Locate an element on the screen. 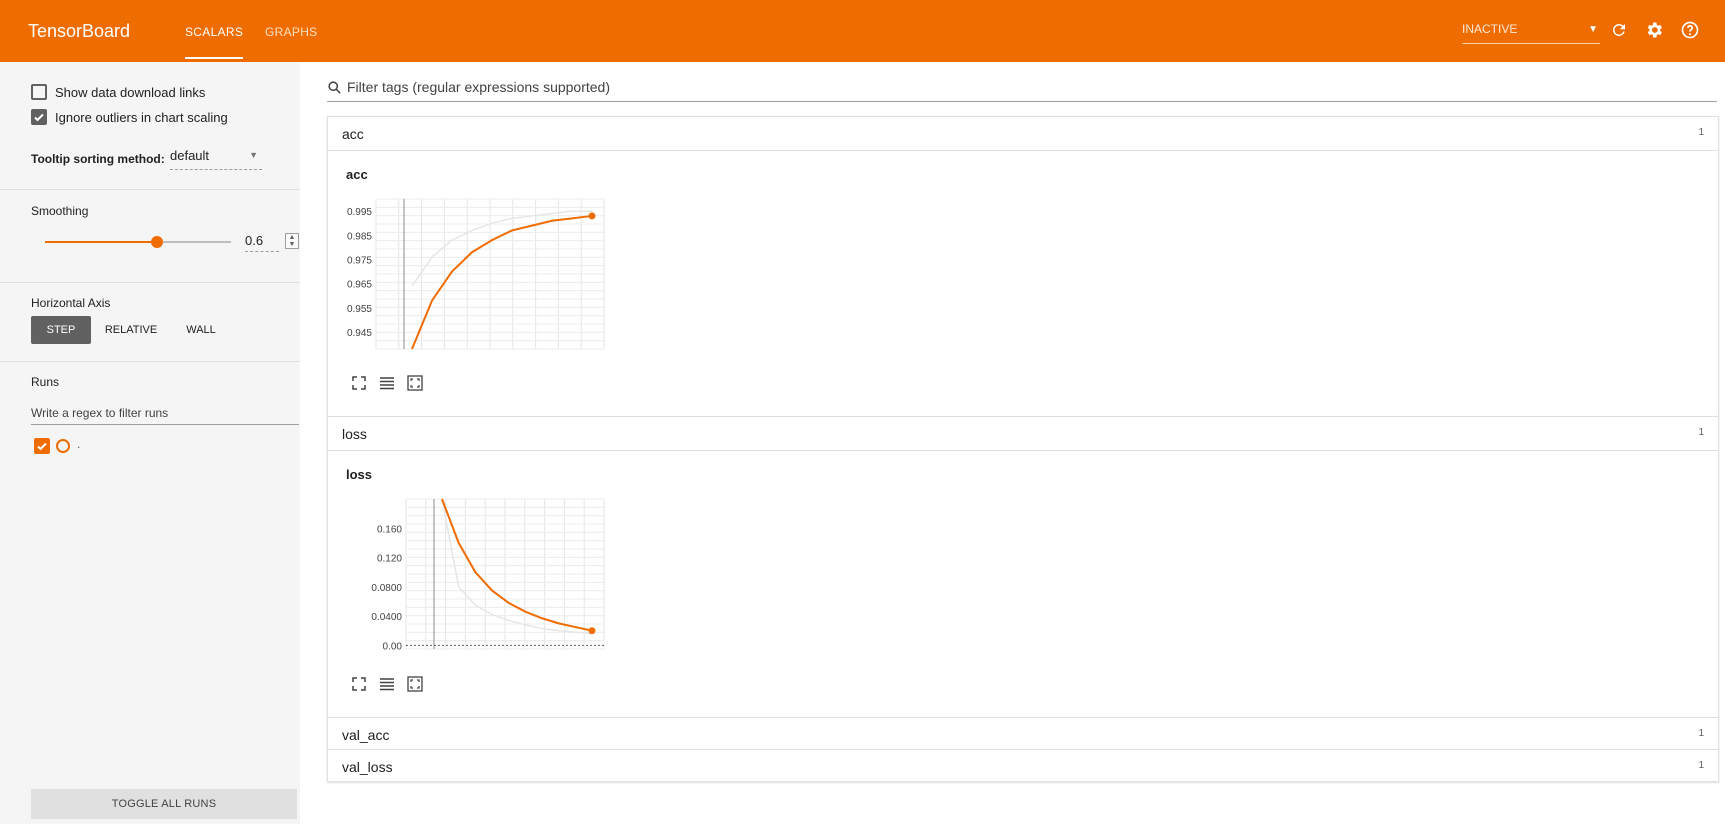 Image resolution: width=1725 pixels, height=824 pixels. y-tick-label: 0.955 is located at coordinates (359, 309).